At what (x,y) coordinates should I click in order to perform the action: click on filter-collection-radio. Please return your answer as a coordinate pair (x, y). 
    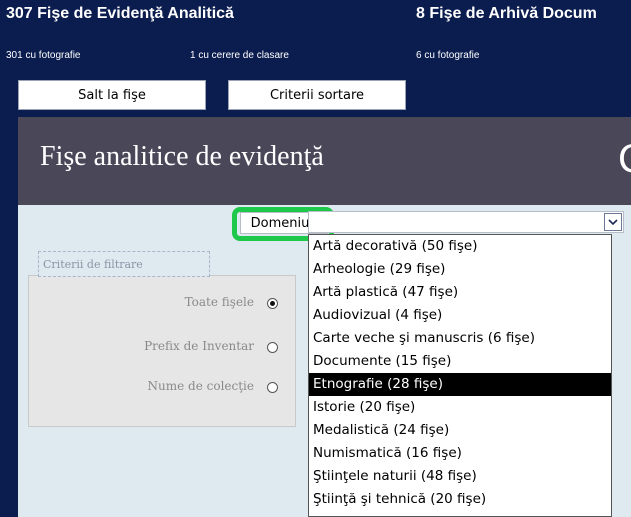
    Looking at the image, I should click on (272, 387).